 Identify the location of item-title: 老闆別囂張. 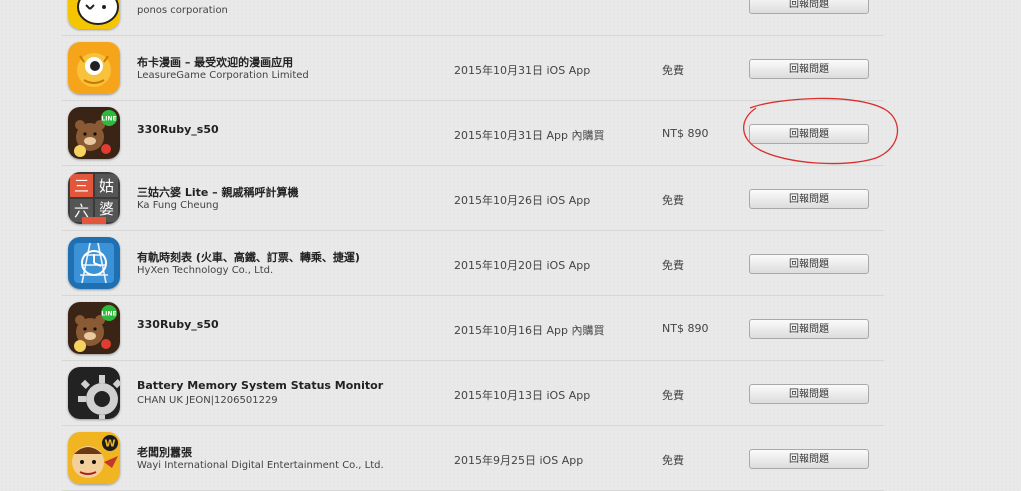
(164, 452).